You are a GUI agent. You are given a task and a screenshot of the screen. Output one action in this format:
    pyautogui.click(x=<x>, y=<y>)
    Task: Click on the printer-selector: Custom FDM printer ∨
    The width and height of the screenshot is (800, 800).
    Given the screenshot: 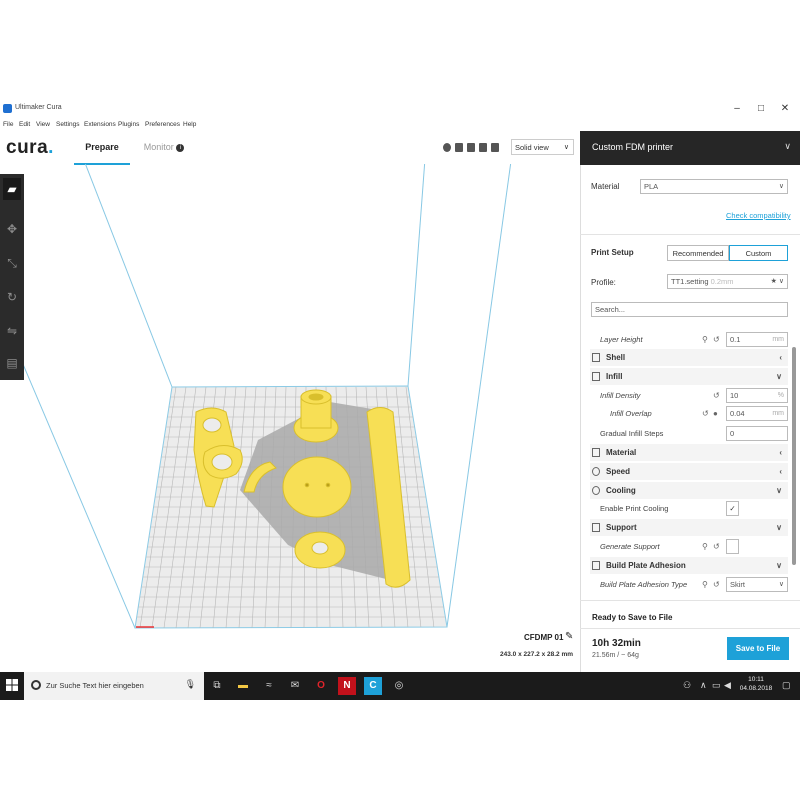 What is the action you would take?
    pyautogui.click(x=690, y=148)
    